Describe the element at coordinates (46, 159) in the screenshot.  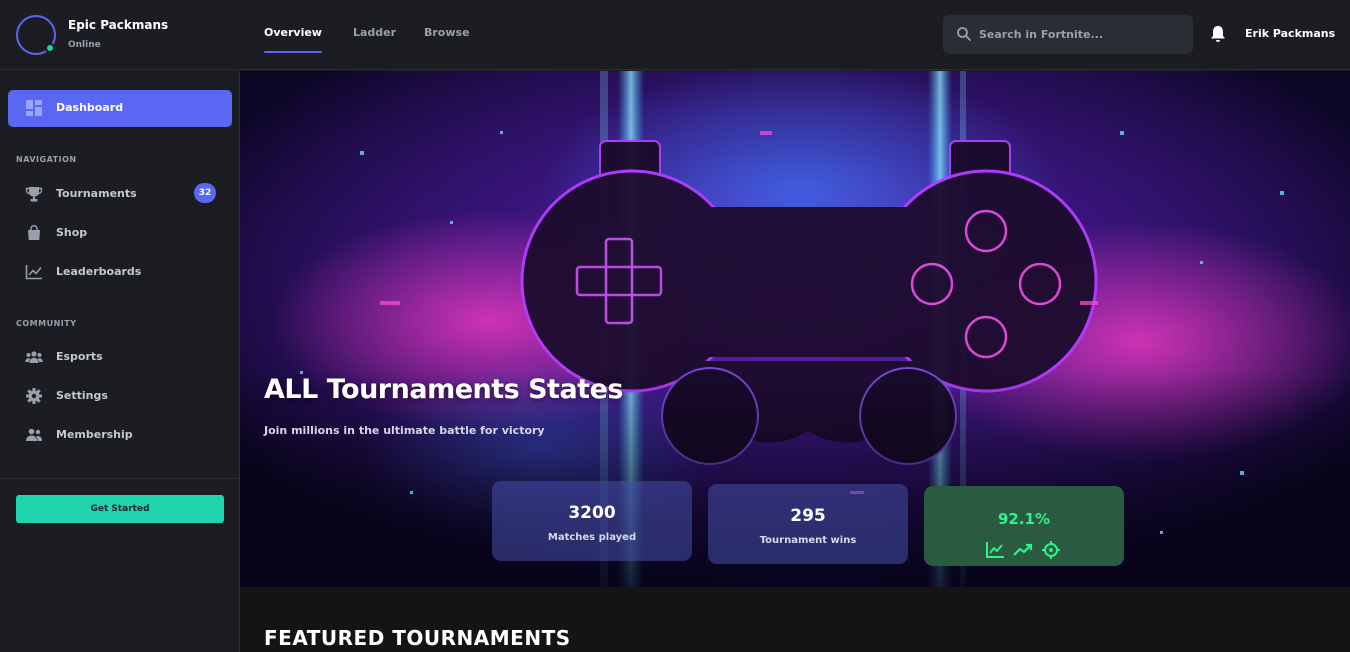
I see `section-title-navigation: NAVIGATION` at that location.